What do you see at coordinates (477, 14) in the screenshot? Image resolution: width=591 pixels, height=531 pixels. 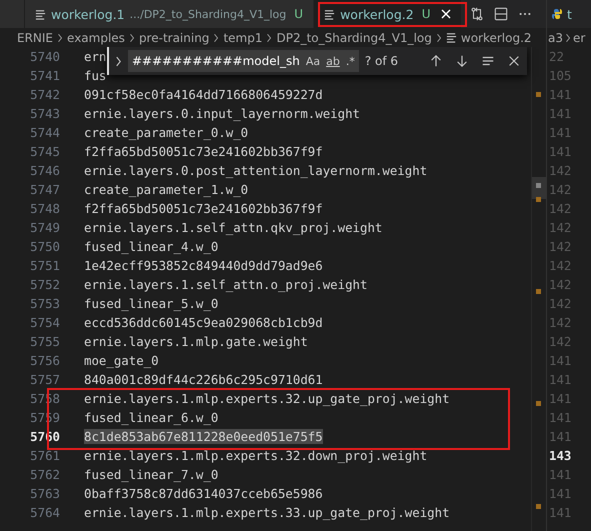 I see `compare-changes-icon` at bounding box center [477, 14].